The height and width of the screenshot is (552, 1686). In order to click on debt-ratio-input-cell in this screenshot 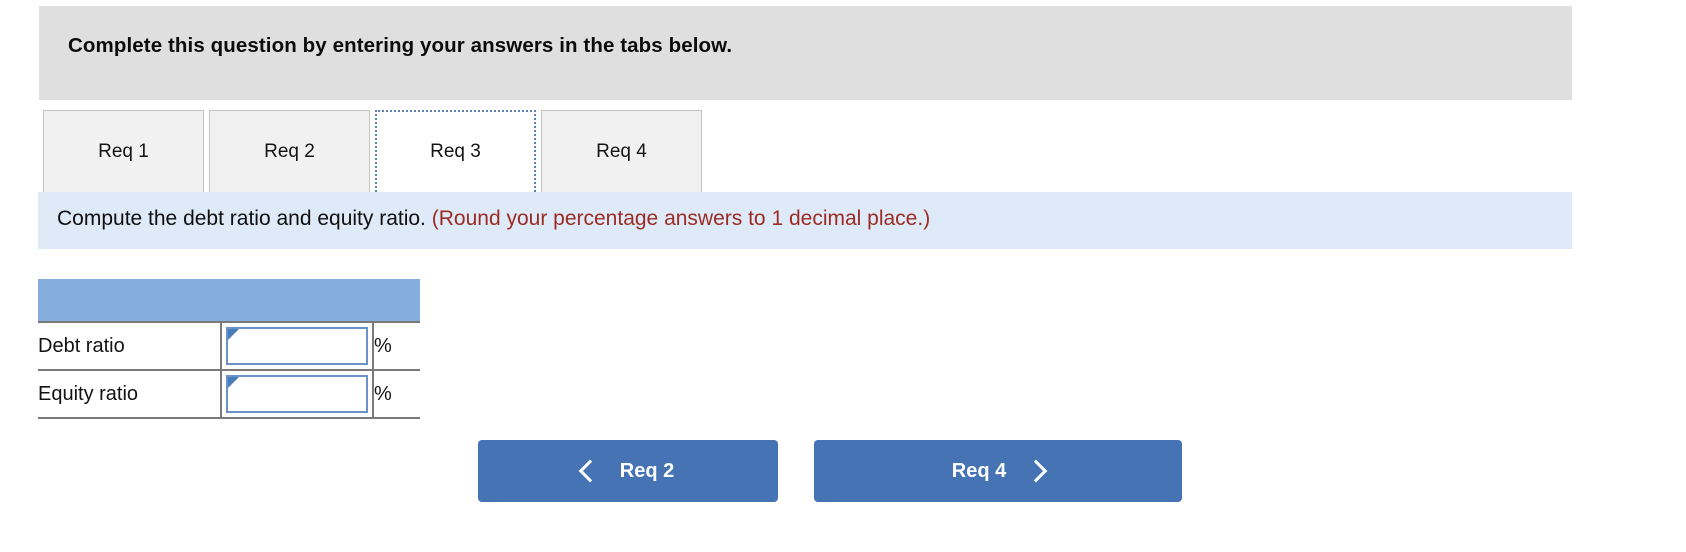, I will do `click(296, 346)`.